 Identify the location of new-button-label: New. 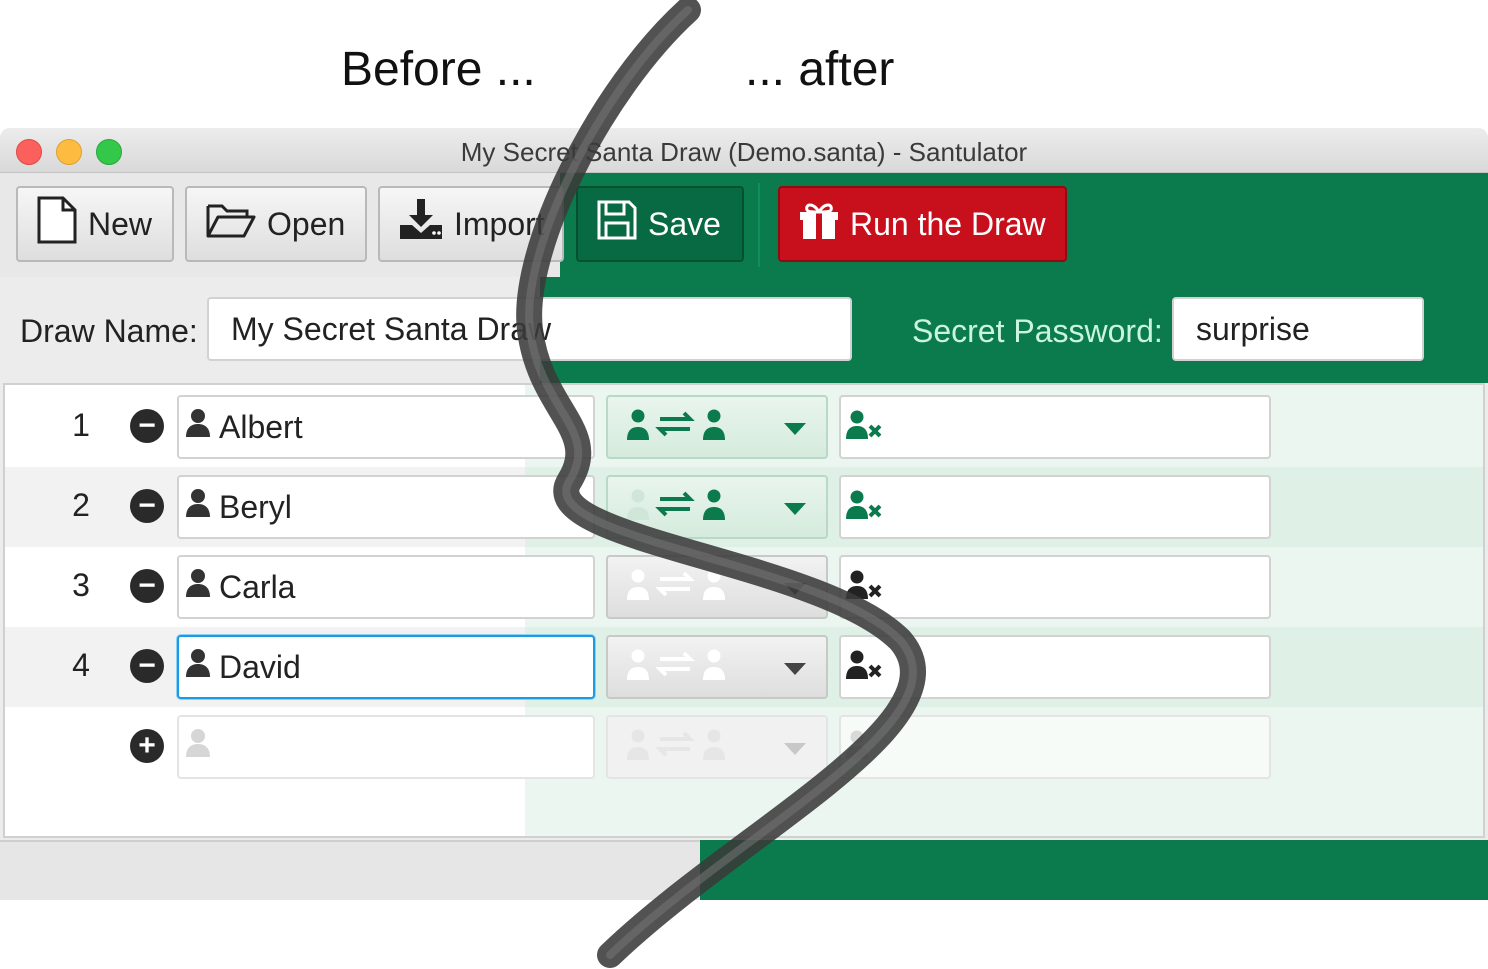
(120, 223).